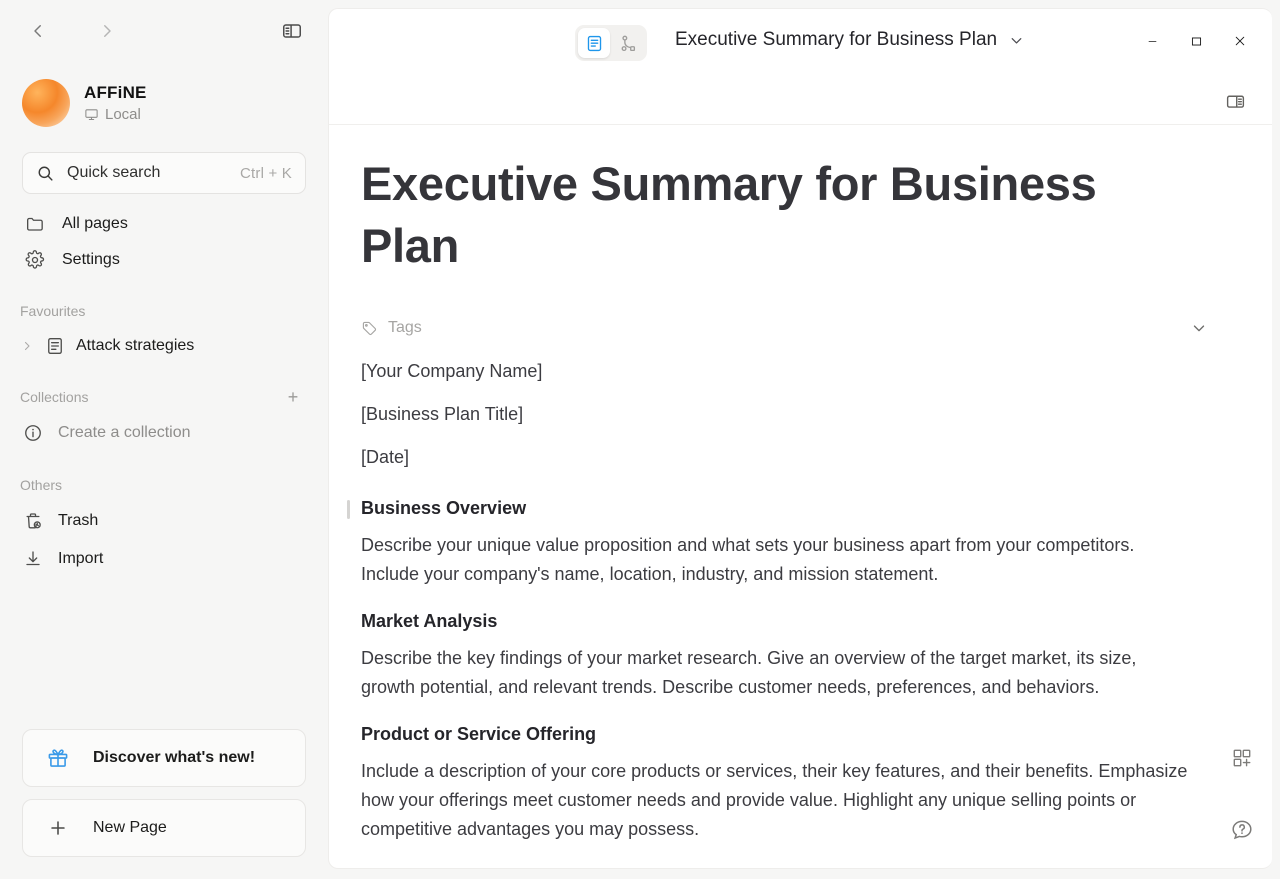  Describe the element at coordinates (58, 758) in the screenshot. I see `gift-icon` at that location.